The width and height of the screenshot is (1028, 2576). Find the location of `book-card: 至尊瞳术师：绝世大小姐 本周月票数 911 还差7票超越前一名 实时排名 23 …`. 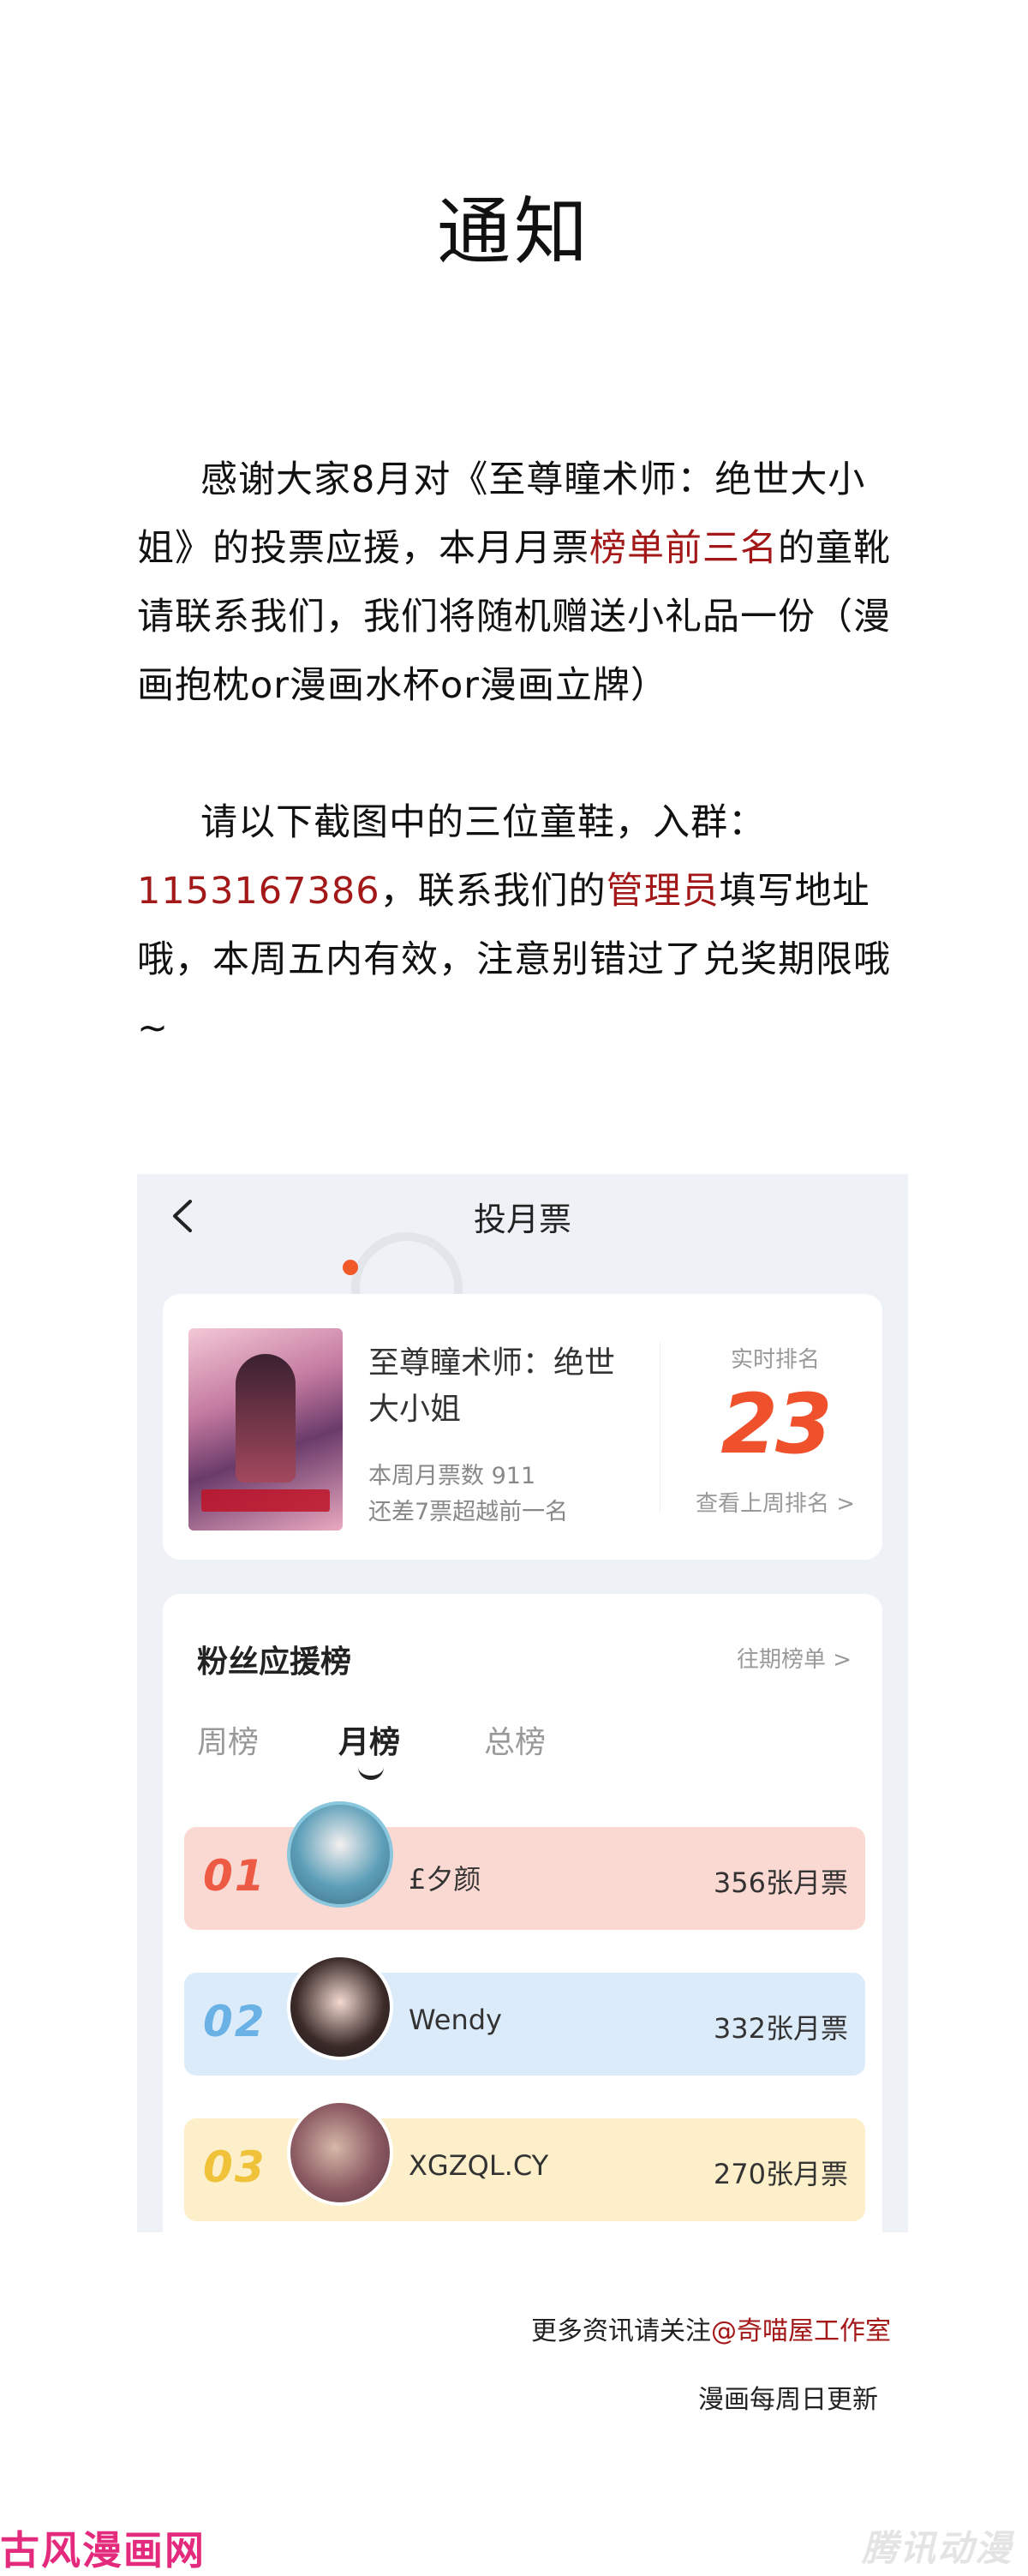

book-card: 至尊瞳术师：绝世大小姐 本周月票数 911 还差7票超越前一名 实时排名 23 … is located at coordinates (522, 1427).